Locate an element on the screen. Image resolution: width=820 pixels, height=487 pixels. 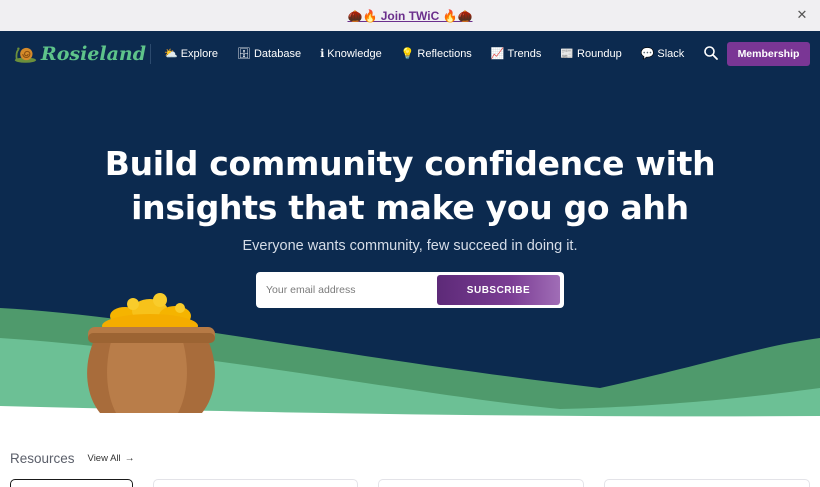
view-all-link: View All → is located at coordinates (111, 458).